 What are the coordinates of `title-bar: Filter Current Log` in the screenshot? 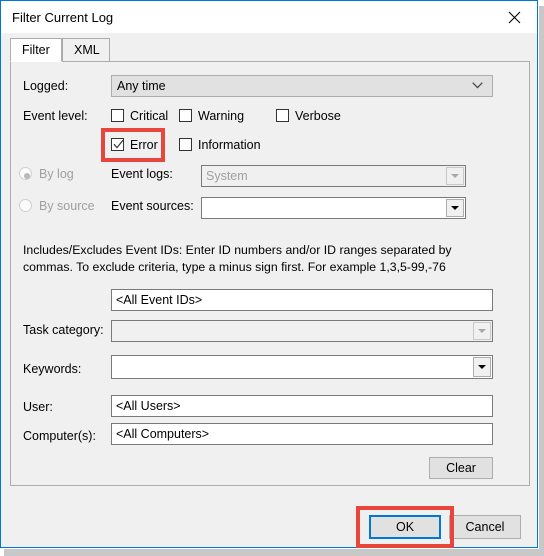 It's located at (269, 16).